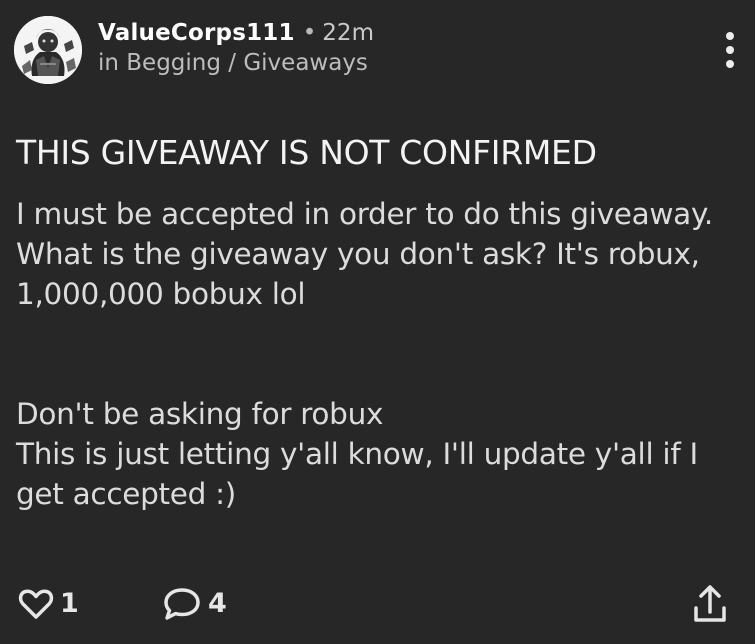  What do you see at coordinates (377, 606) in the screenshot?
I see `post-actions: 1 4` at bounding box center [377, 606].